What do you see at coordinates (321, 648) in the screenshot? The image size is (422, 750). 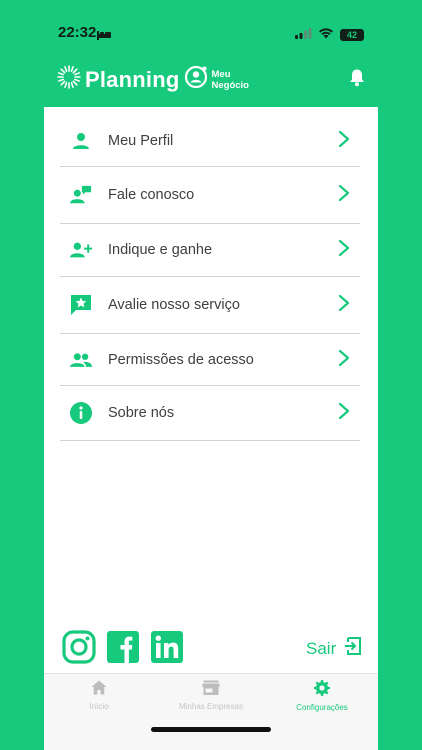 I see `logout-label: Sair` at bounding box center [321, 648].